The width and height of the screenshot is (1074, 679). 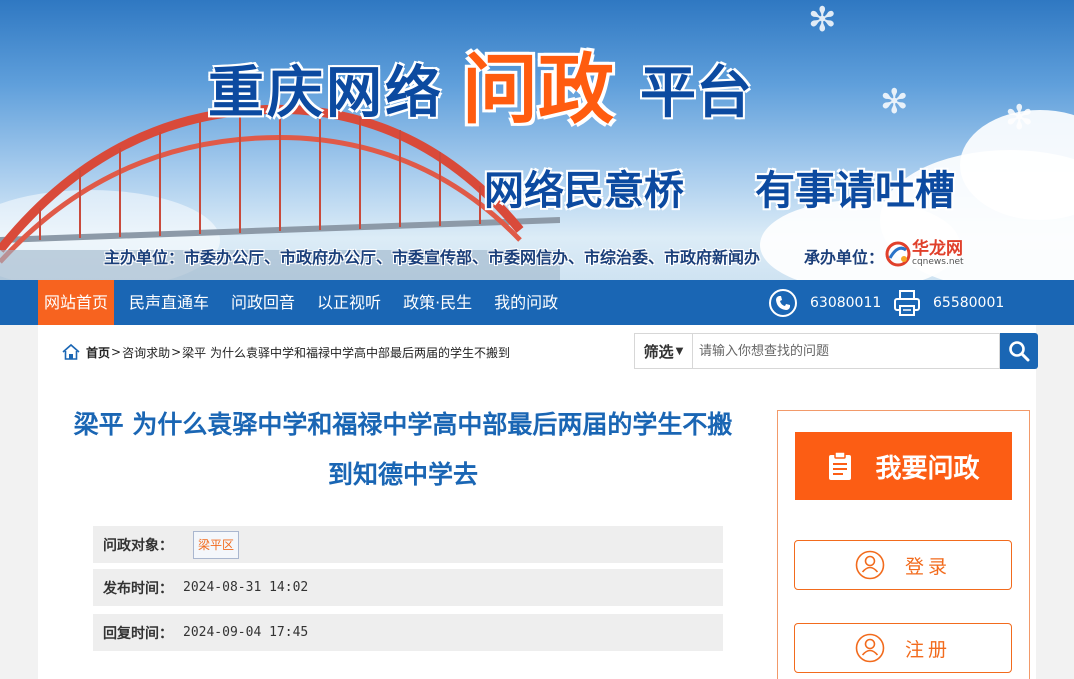 What do you see at coordinates (844, 257) in the screenshot?
I see `undertaker-label: 承办单位：` at bounding box center [844, 257].